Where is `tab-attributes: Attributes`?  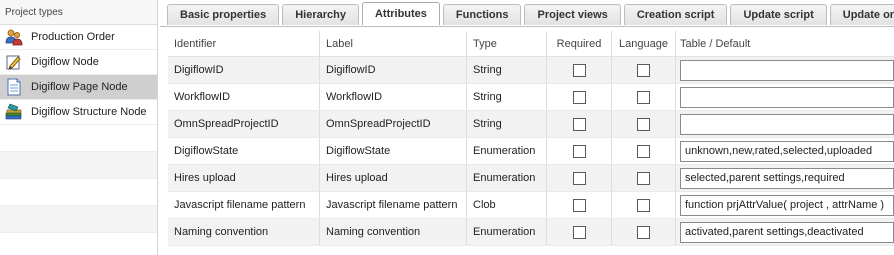
tab-attributes: Attributes is located at coordinates (400, 13).